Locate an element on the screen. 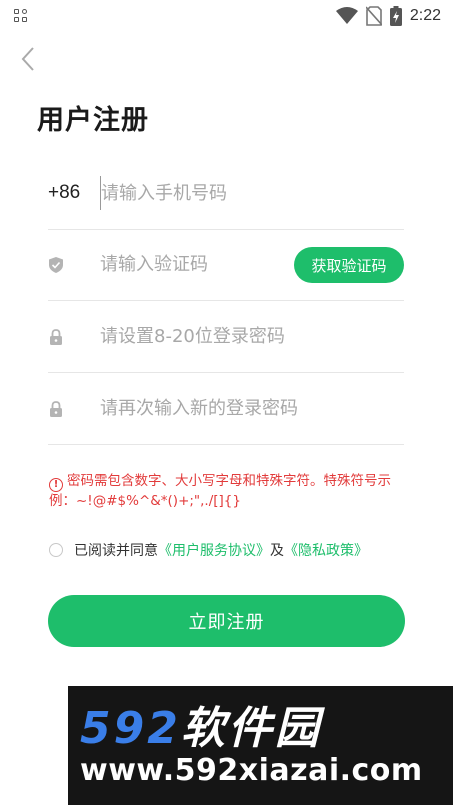  password-row is located at coordinates (226, 337).